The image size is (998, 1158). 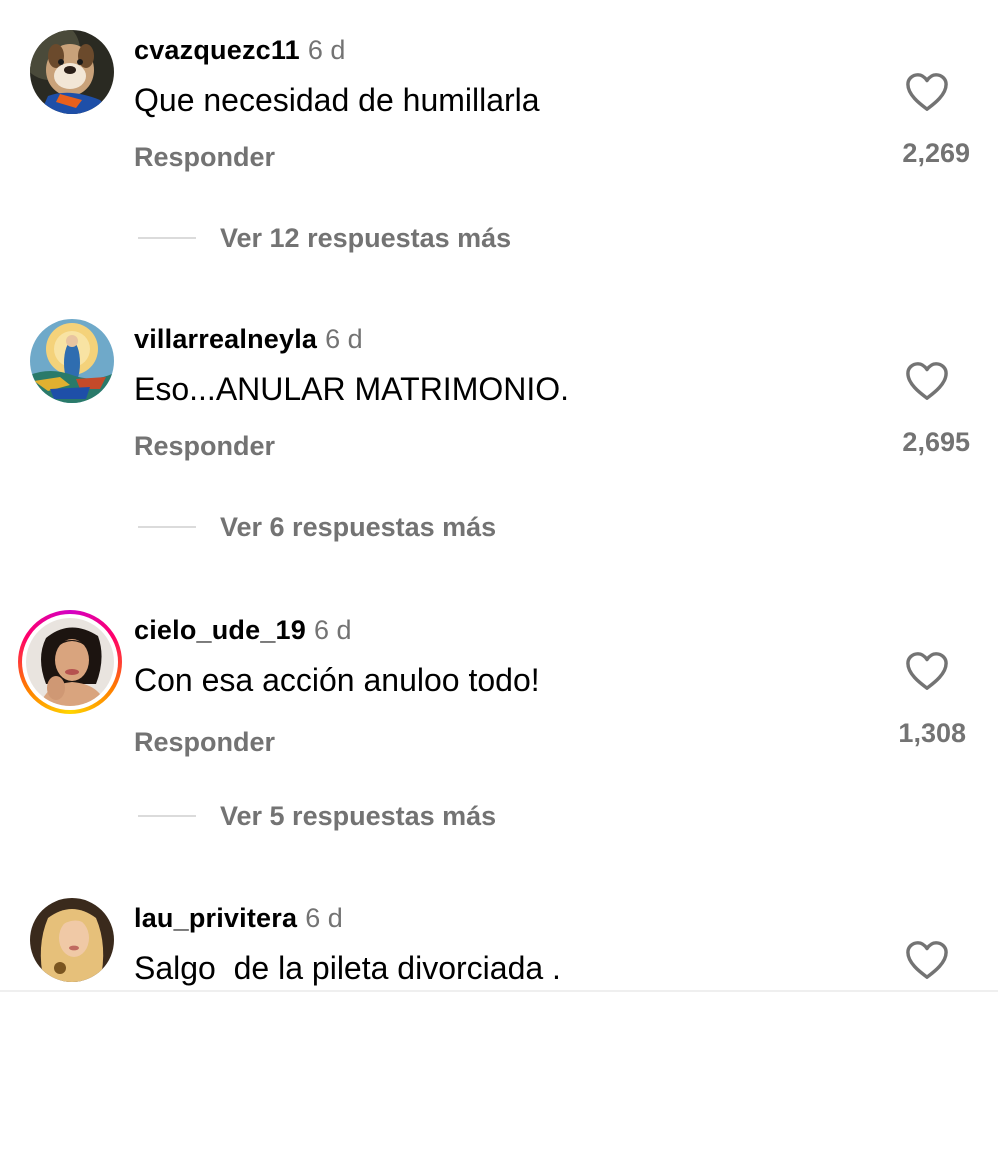 What do you see at coordinates (936, 442) in the screenshot?
I see `like-count: 2,695` at bounding box center [936, 442].